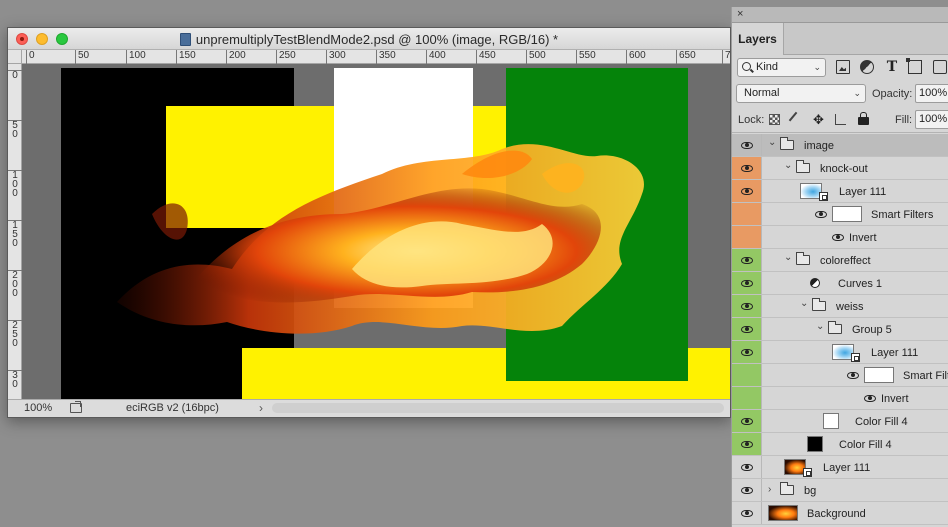 Image resolution: width=948 pixels, height=527 pixels. Describe the element at coordinates (807, 472) in the screenshot. I see `smart-object-badge-icon` at that location.